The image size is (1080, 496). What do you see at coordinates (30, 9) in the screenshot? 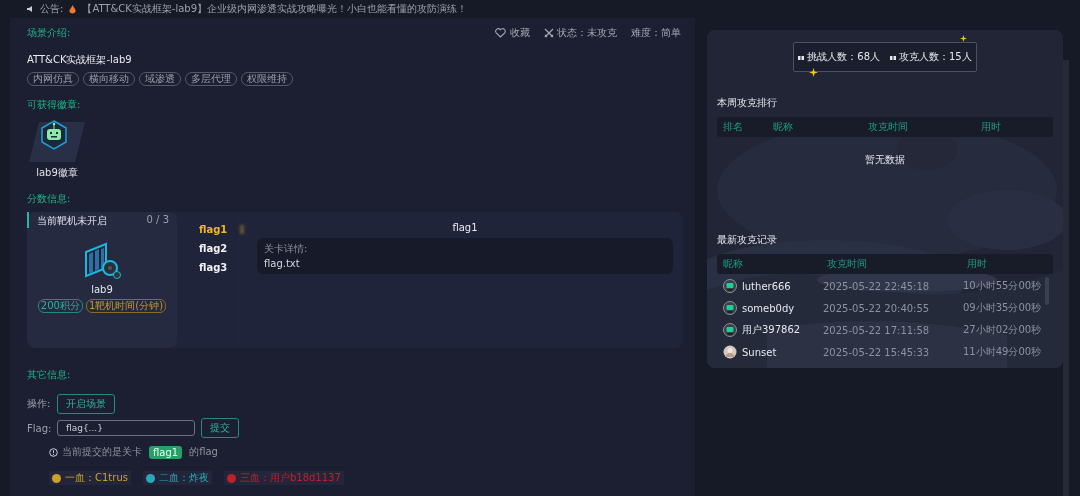
I see `speaker-icon` at bounding box center [30, 9].